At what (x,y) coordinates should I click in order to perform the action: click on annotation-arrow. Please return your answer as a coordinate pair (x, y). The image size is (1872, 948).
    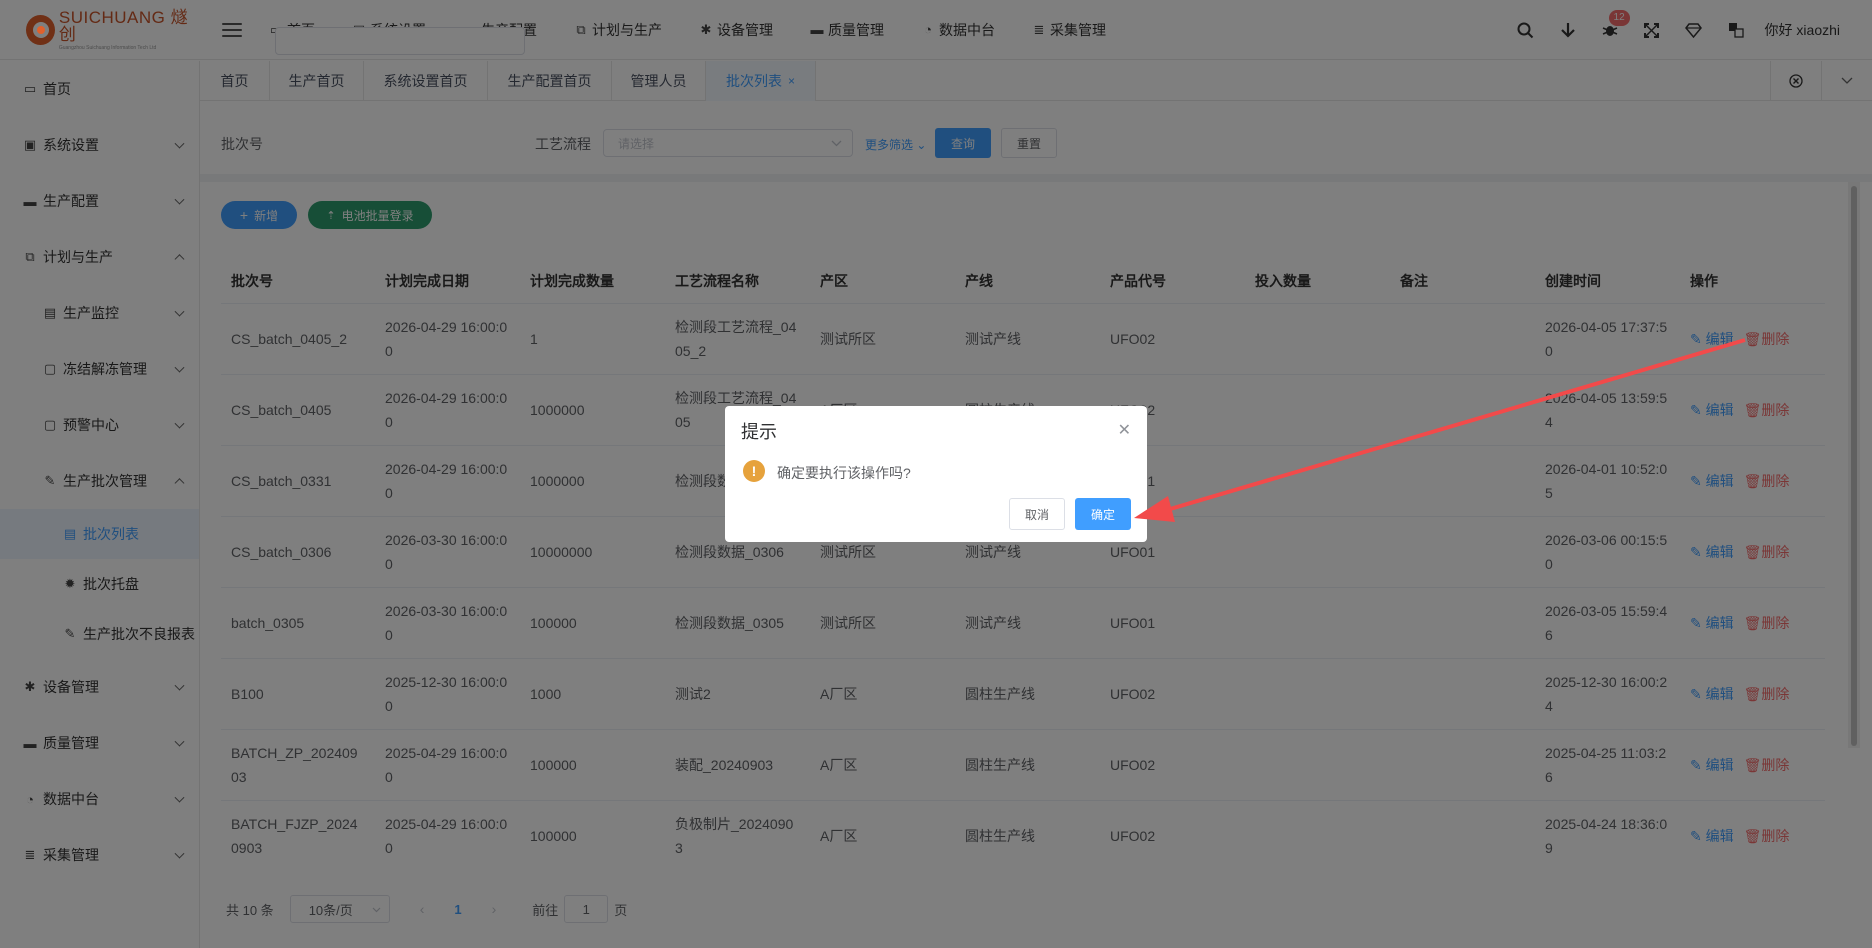
    Looking at the image, I should click on (1440, 430).